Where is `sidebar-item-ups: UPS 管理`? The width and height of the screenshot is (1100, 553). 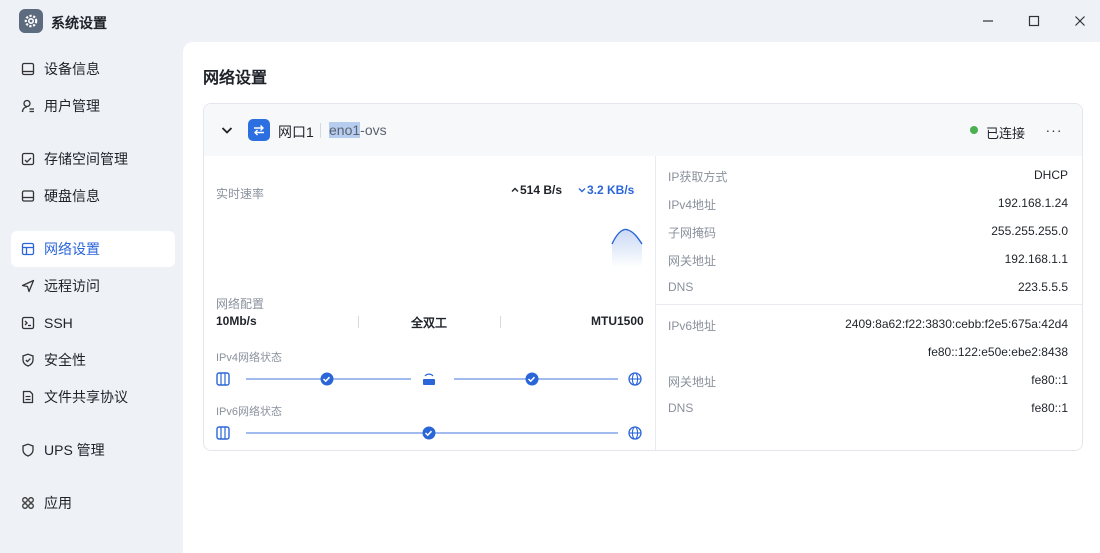 sidebar-item-ups: UPS 管理 is located at coordinates (93, 450).